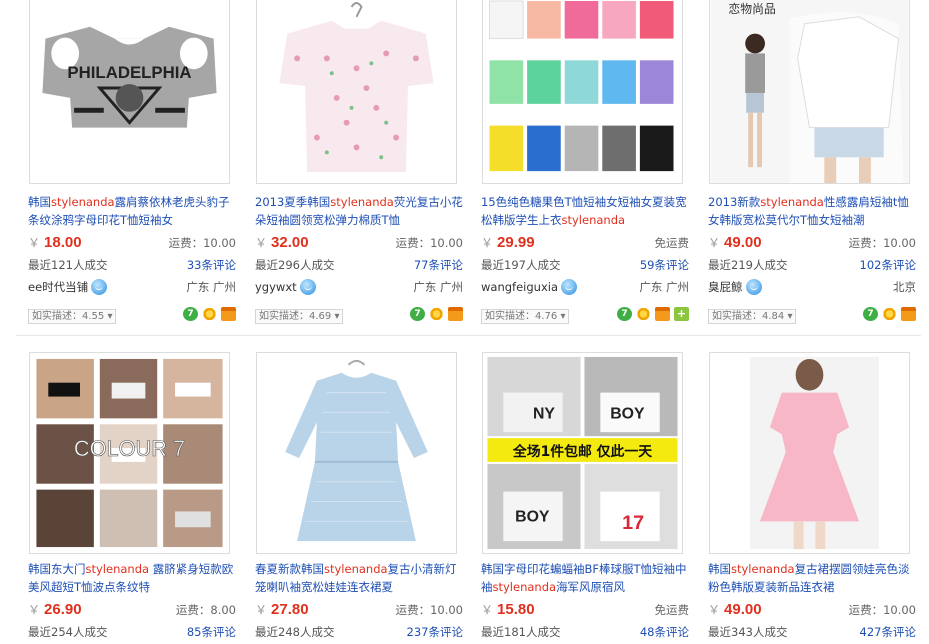 The image size is (929, 644). Describe the element at coordinates (525, 316) in the screenshot. I see `description-rating: 如实描述：4.76 ▾` at that location.